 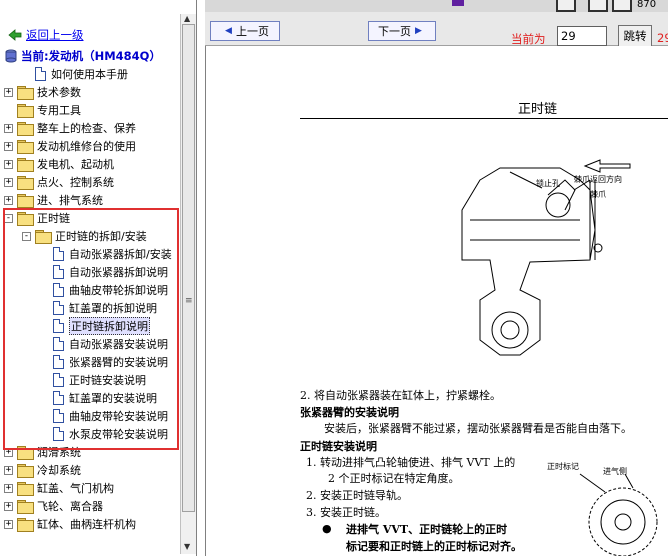 I want to click on tree-item: + 点火、控制系统, so click(x=59, y=182).